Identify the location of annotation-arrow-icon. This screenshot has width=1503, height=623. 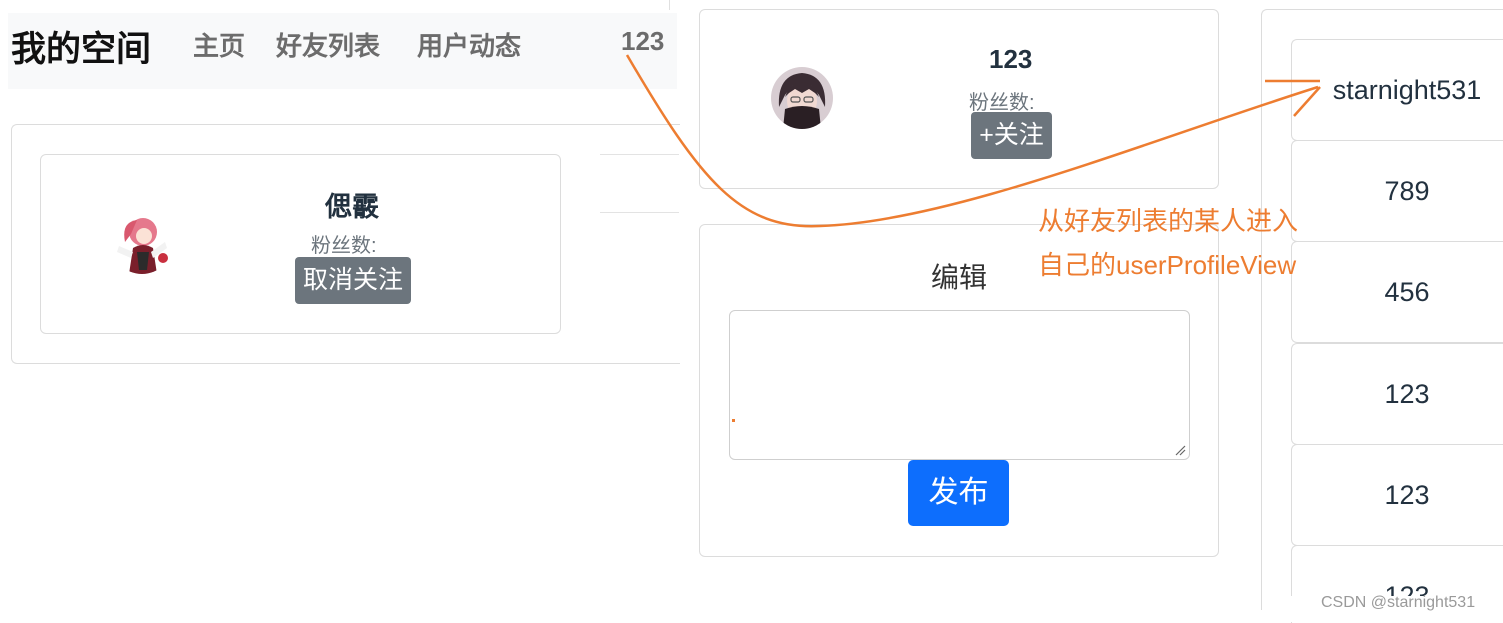
(973, 141).